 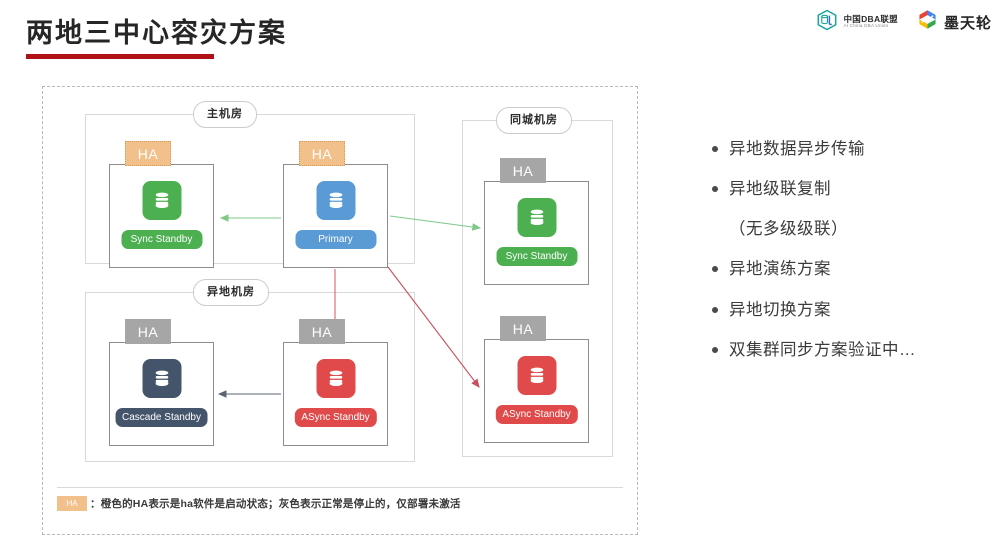 What do you see at coordinates (927, 22) in the screenshot?
I see `modb-icon` at bounding box center [927, 22].